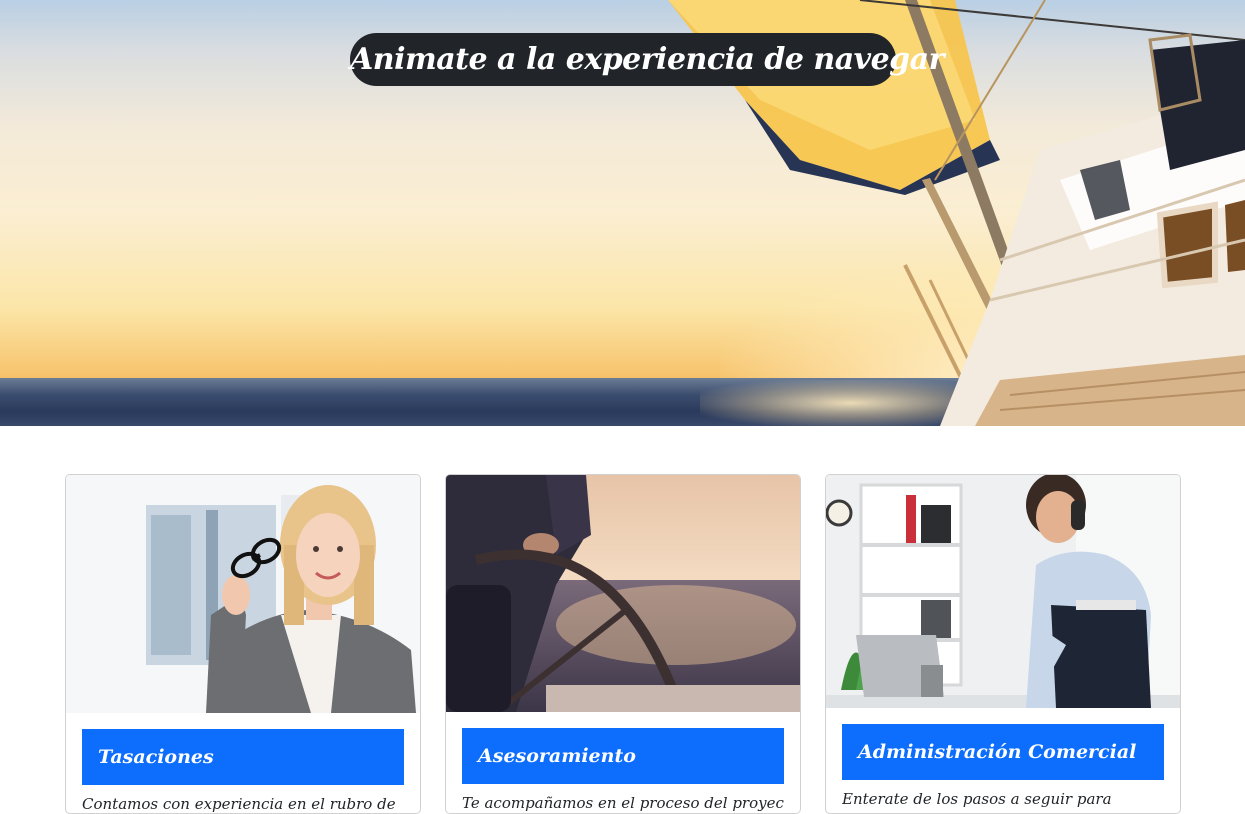  Describe the element at coordinates (977, 799) in the screenshot. I see `card-text-administracion: Enterate de los pasos a seguir para` at that location.